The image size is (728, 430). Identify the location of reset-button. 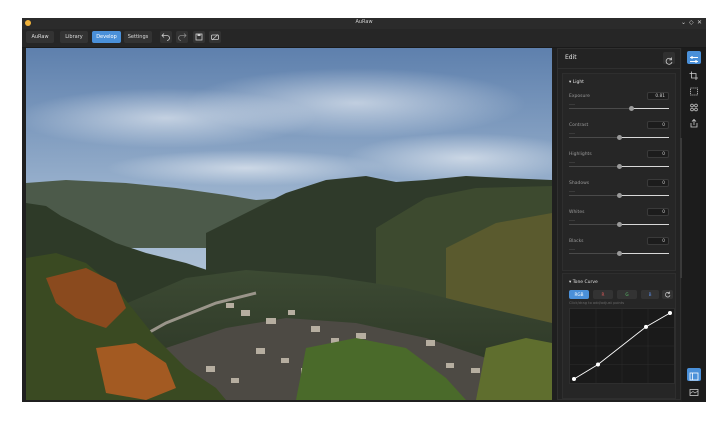
(669, 58).